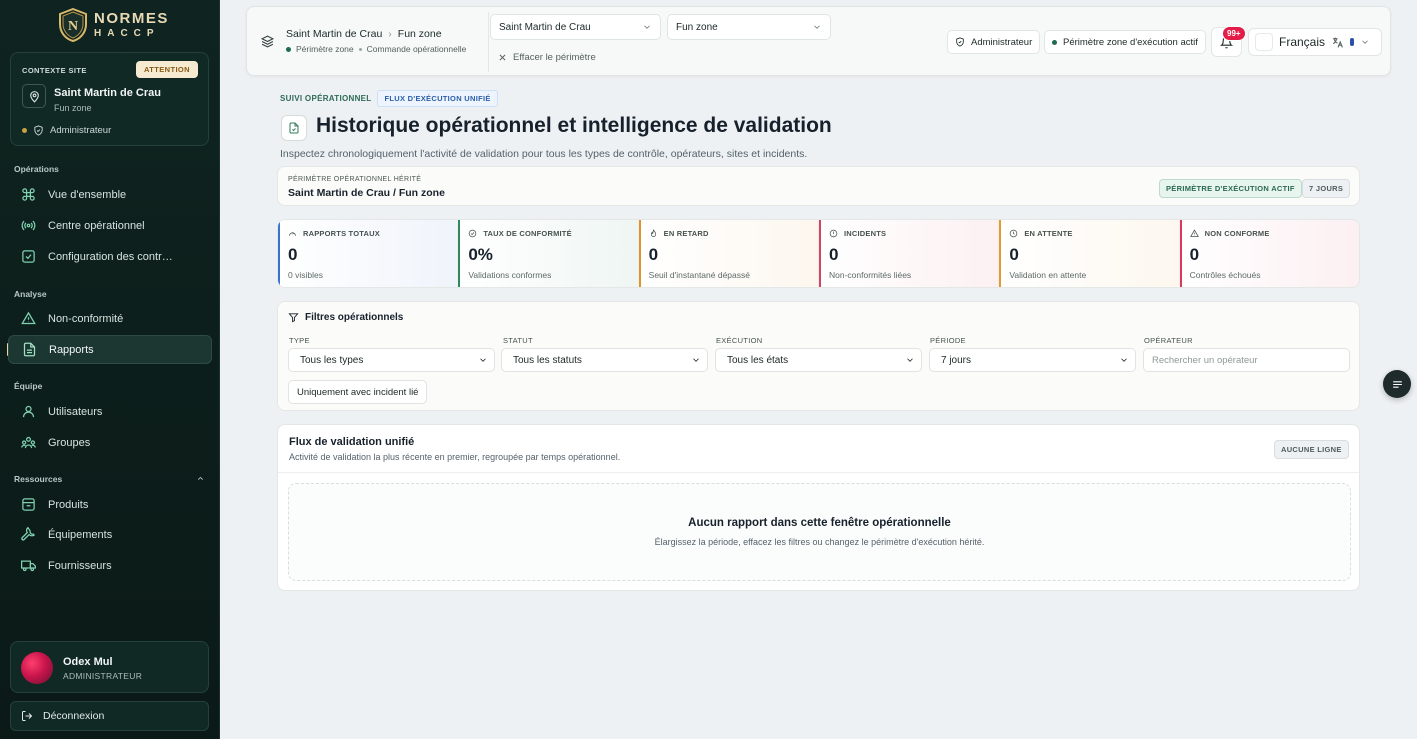  Describe the element at coordinates (110, 318) in the screenshot. I see `sidebar-item-non-conformity: Non-conformité` at that location.